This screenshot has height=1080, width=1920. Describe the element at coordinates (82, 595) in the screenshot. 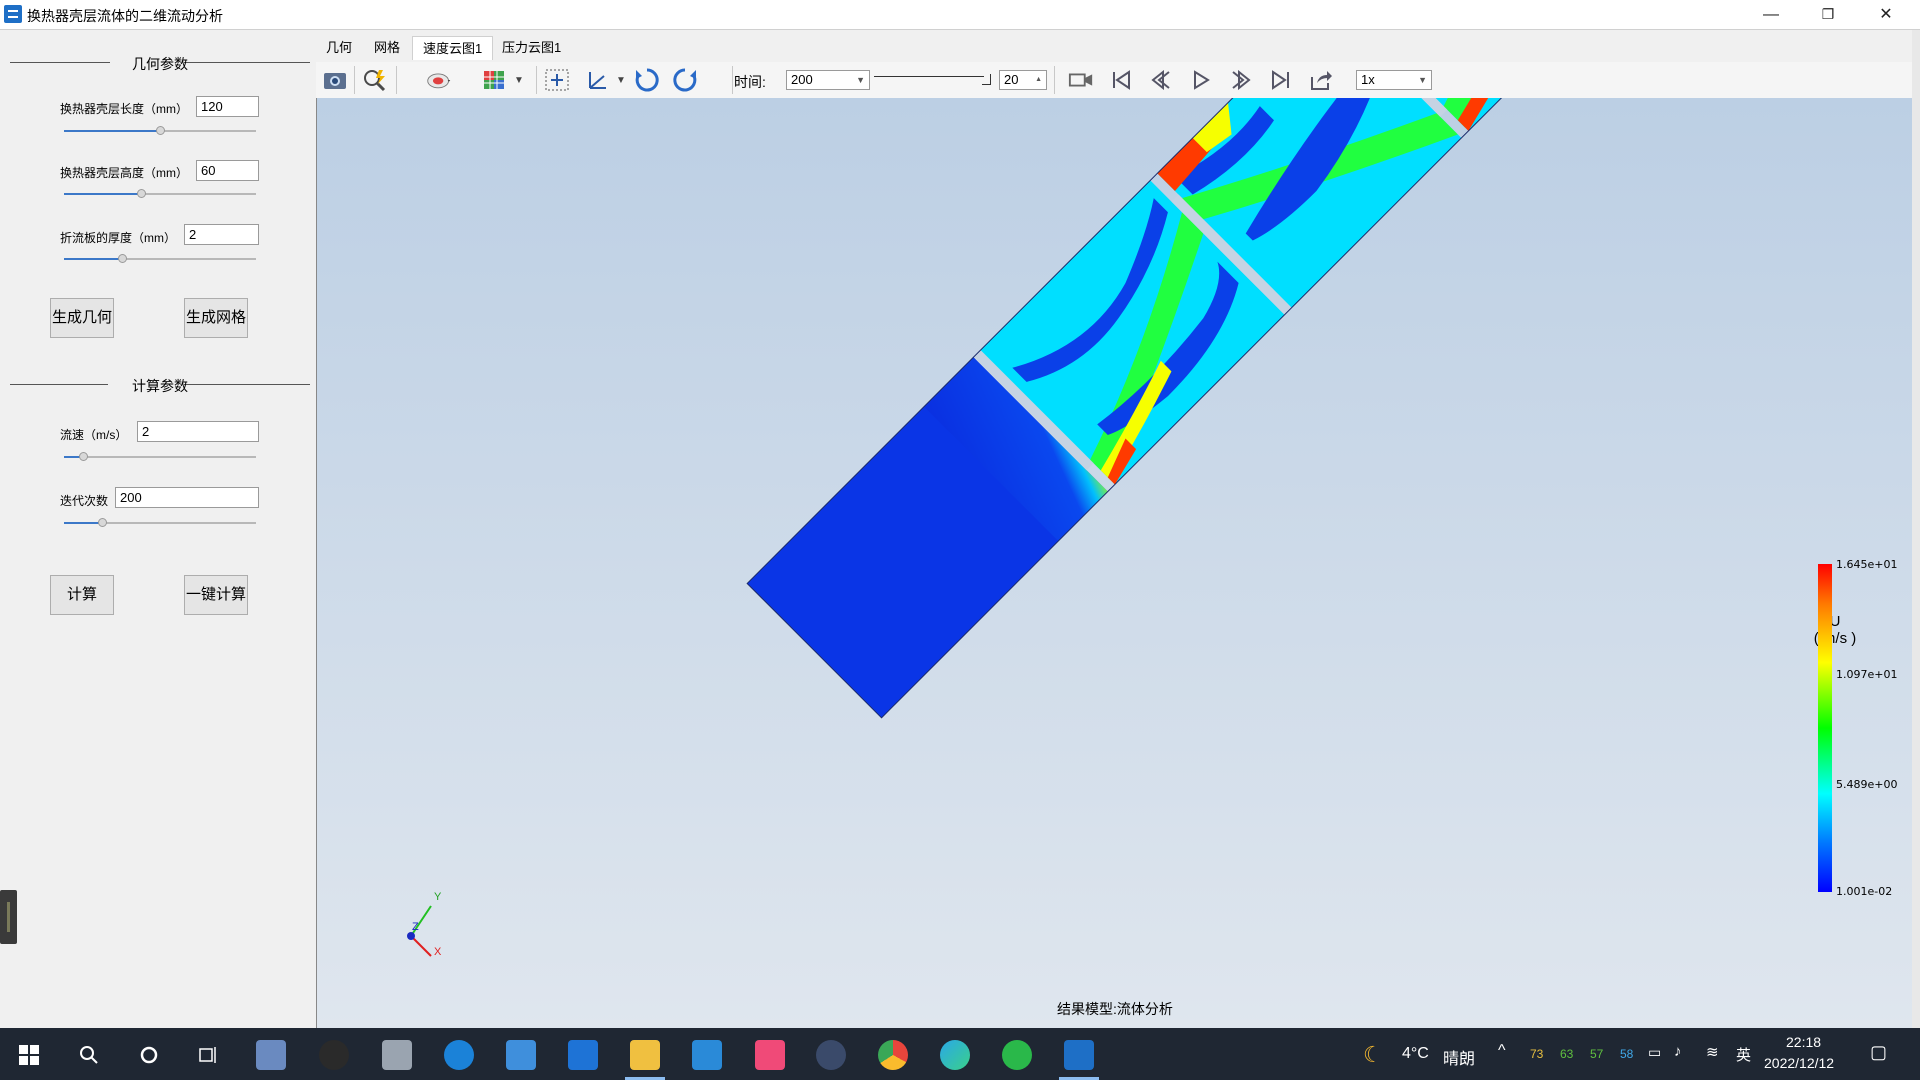

I see `compute-button: 计算` at that location.